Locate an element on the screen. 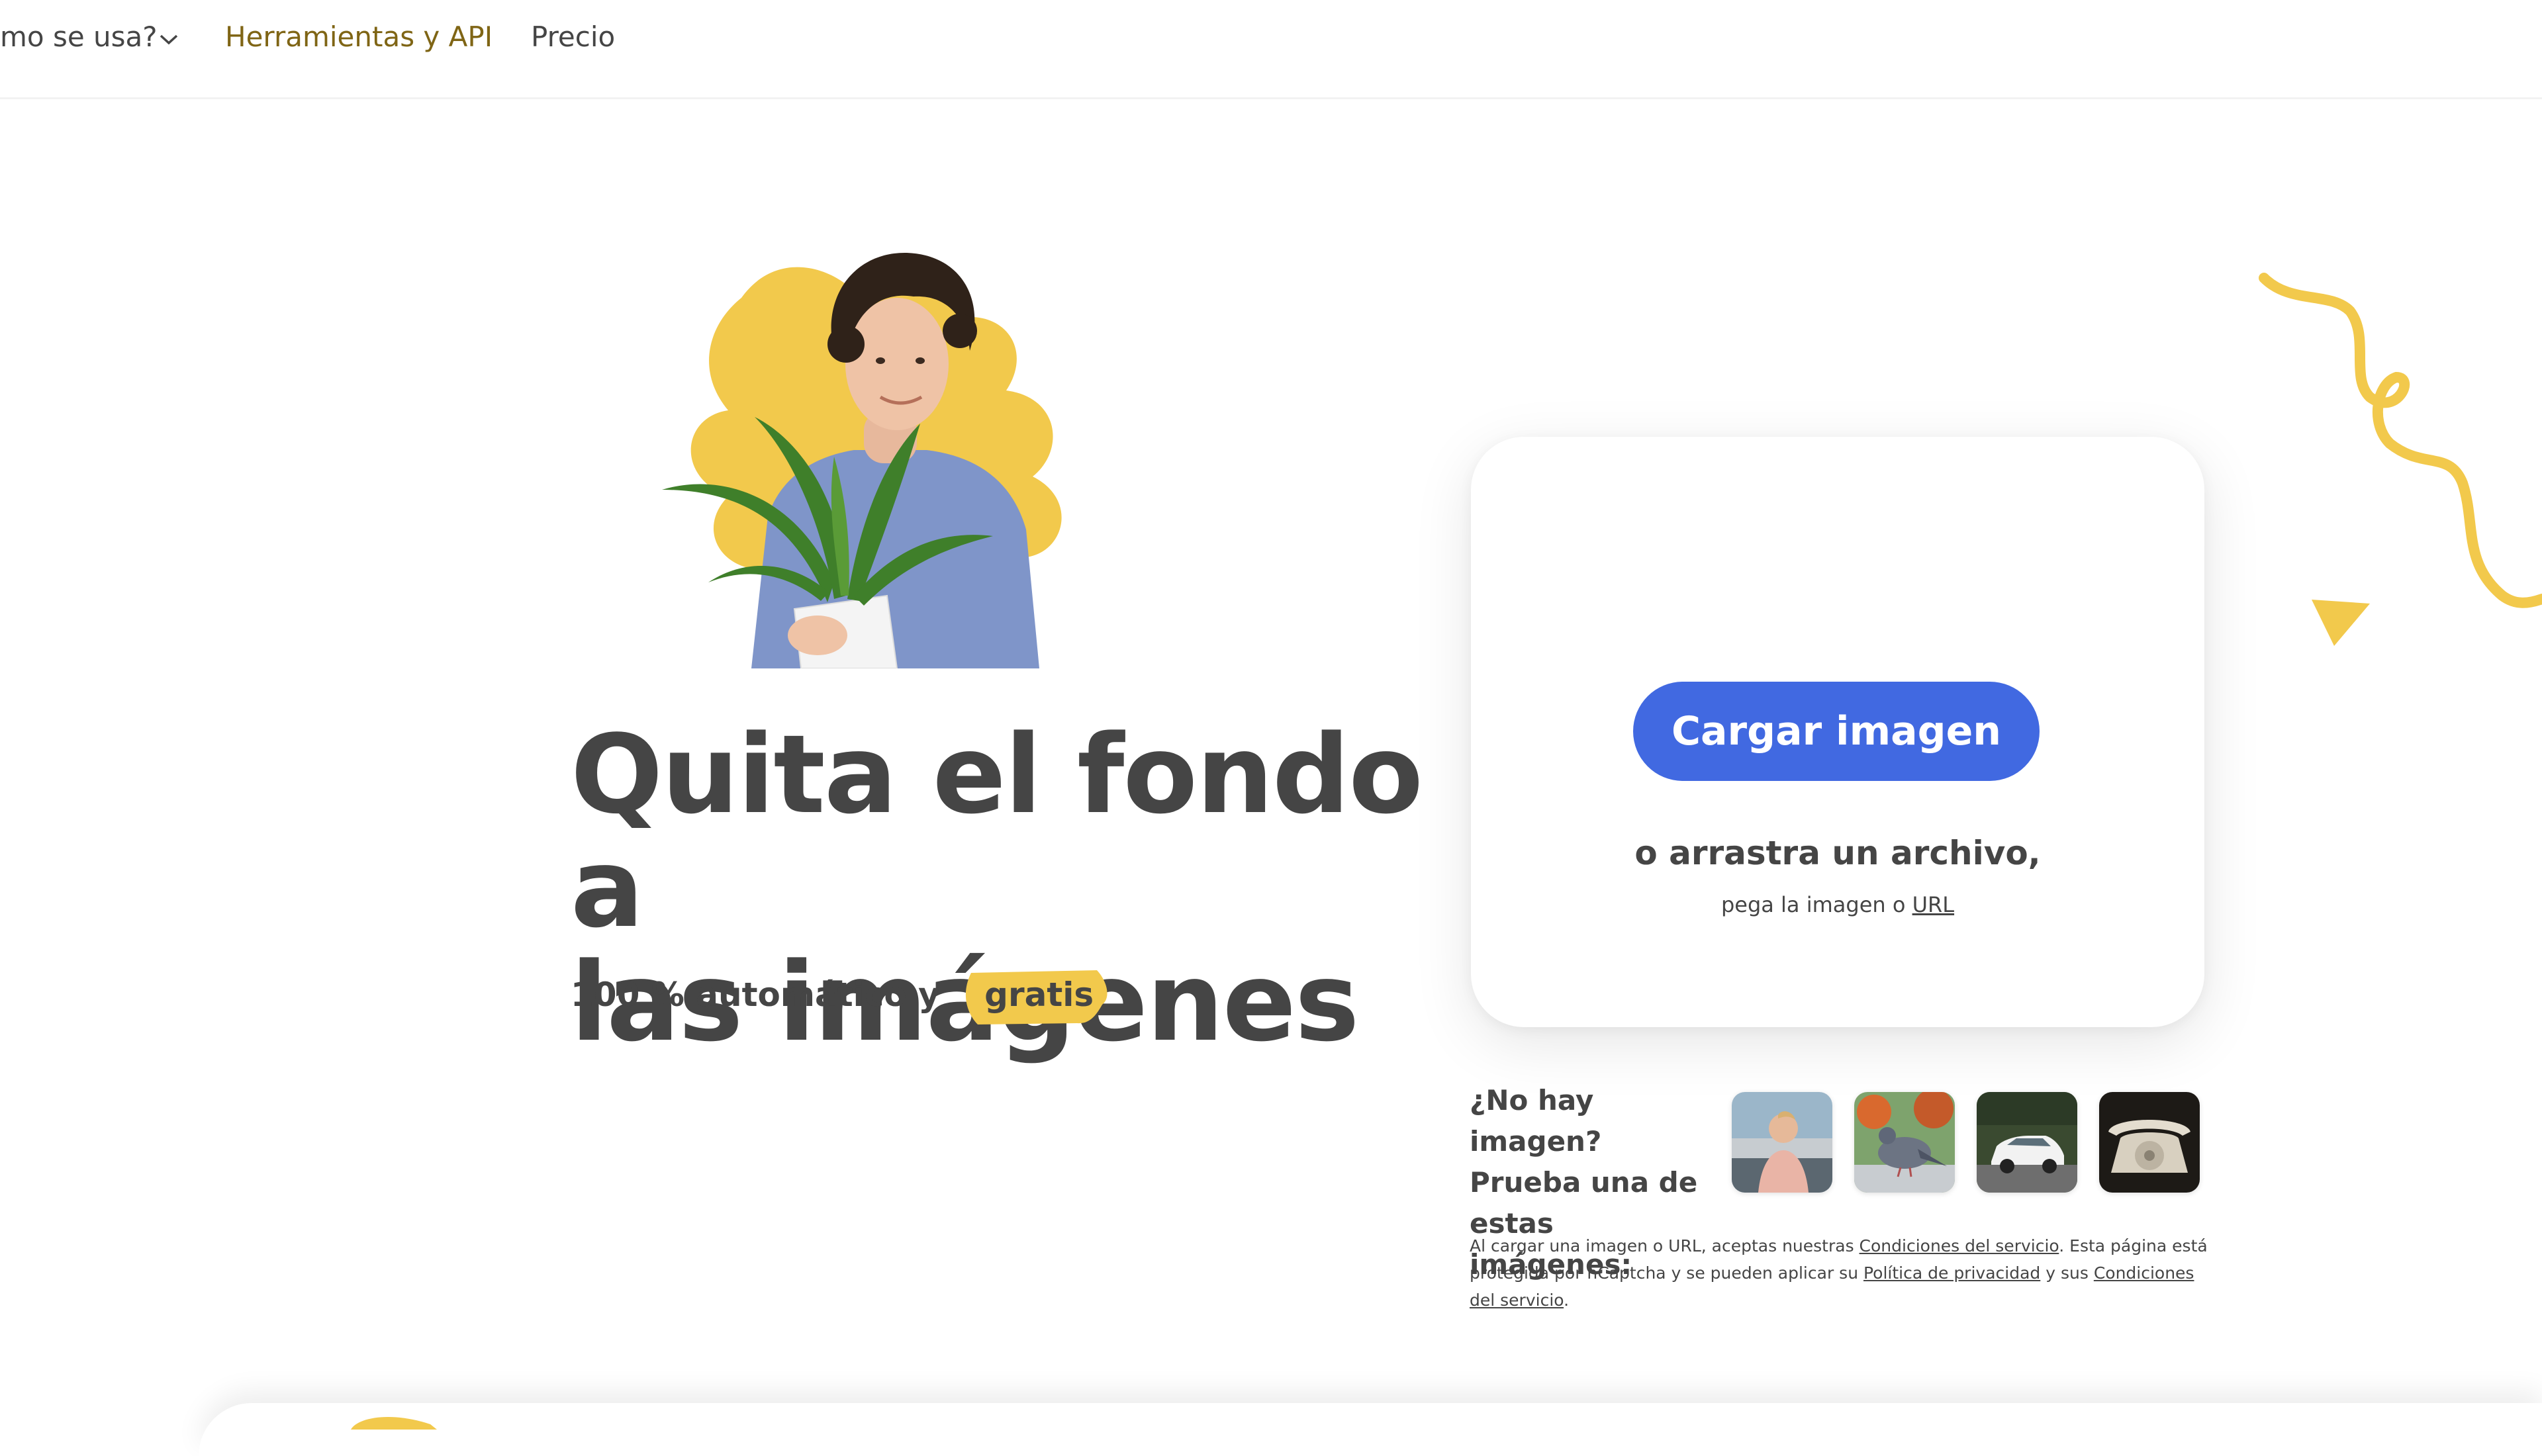  yellow-squiggle-decoration is located at coordinates (2400, 440).